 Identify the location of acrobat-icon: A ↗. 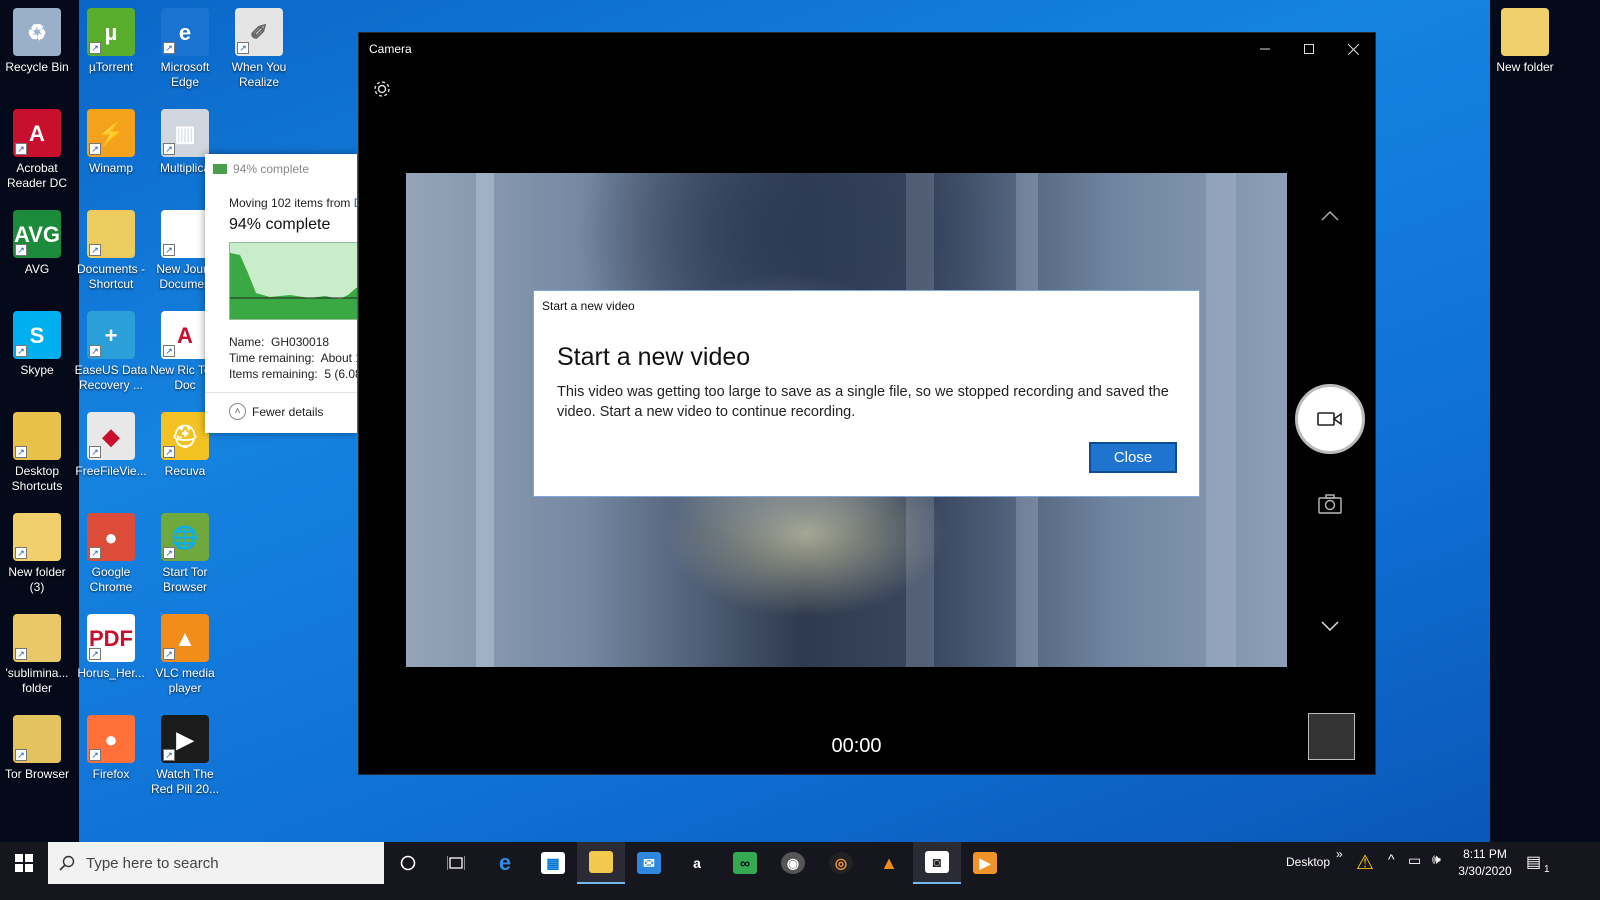
(37, 133).